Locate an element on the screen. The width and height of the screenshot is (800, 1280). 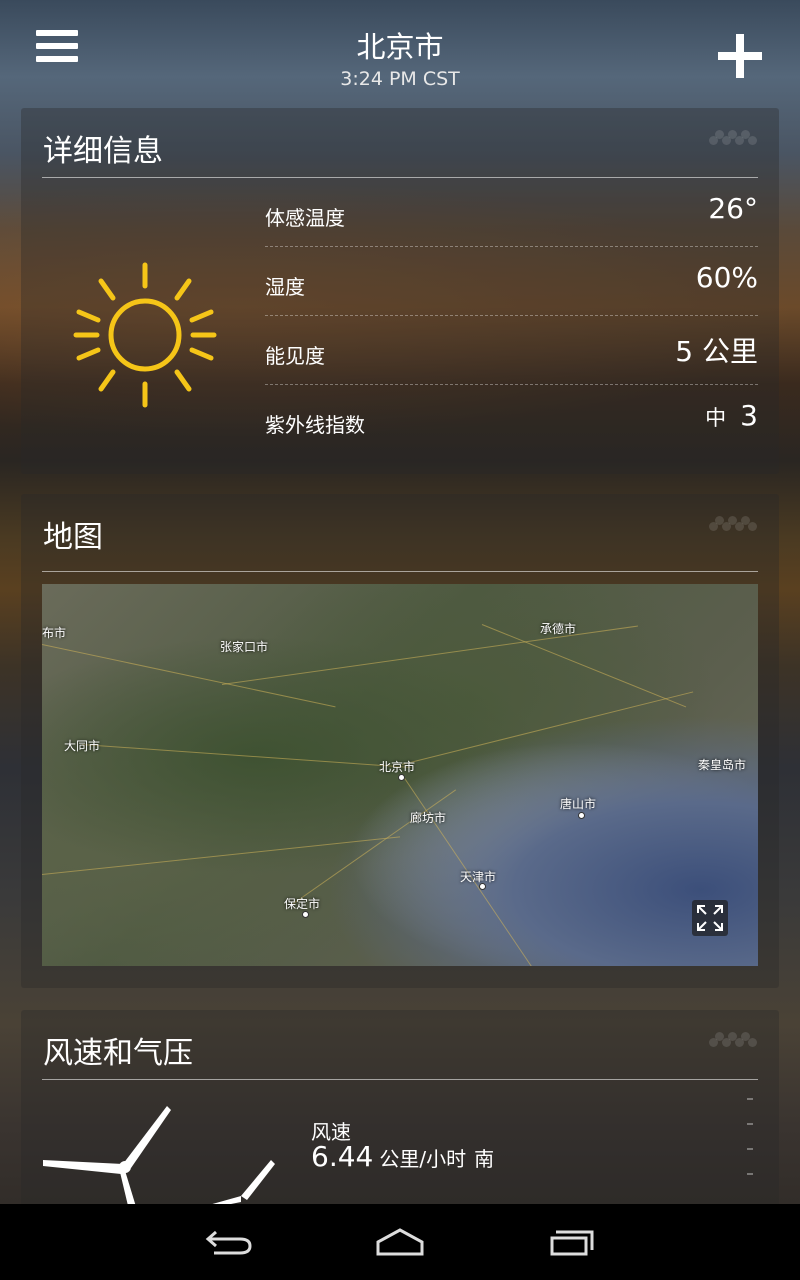
wind-direction: 南 is located at coordinates (484, 1159).